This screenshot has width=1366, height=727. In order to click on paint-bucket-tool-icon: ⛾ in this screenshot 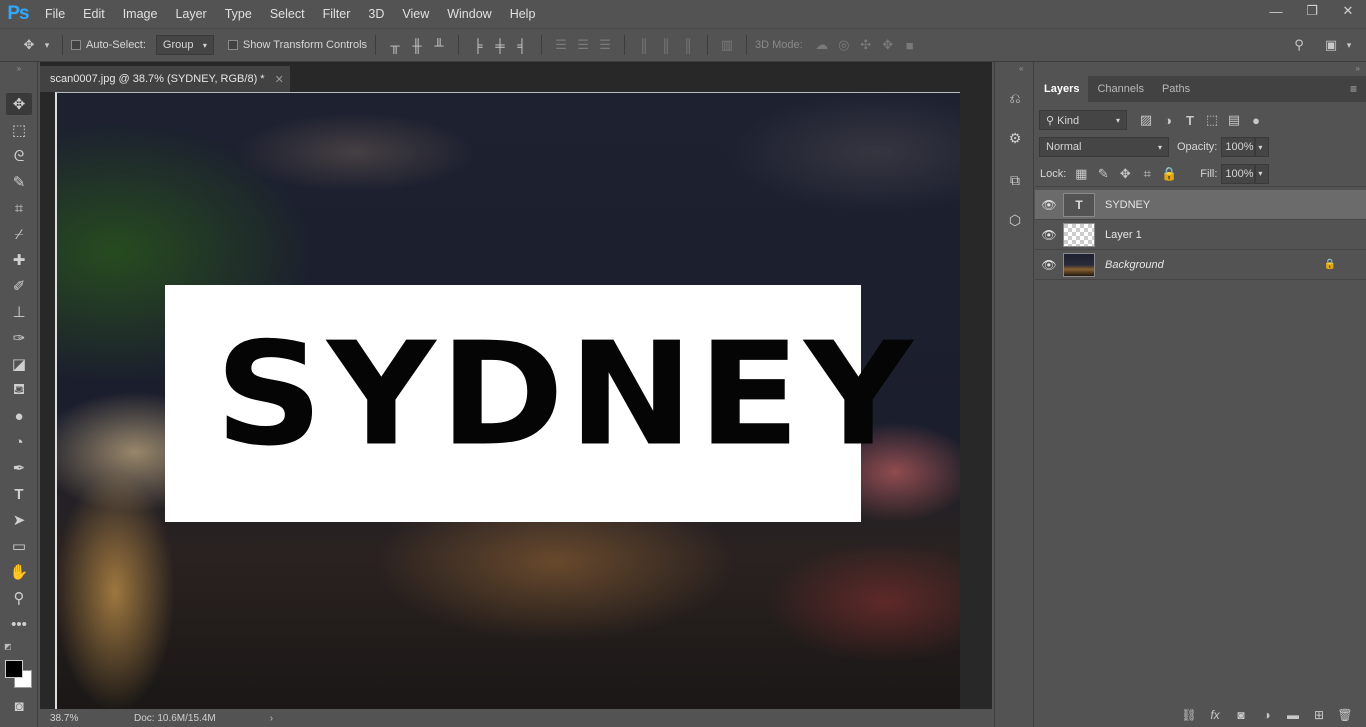, I will do `click(19, 390)`.